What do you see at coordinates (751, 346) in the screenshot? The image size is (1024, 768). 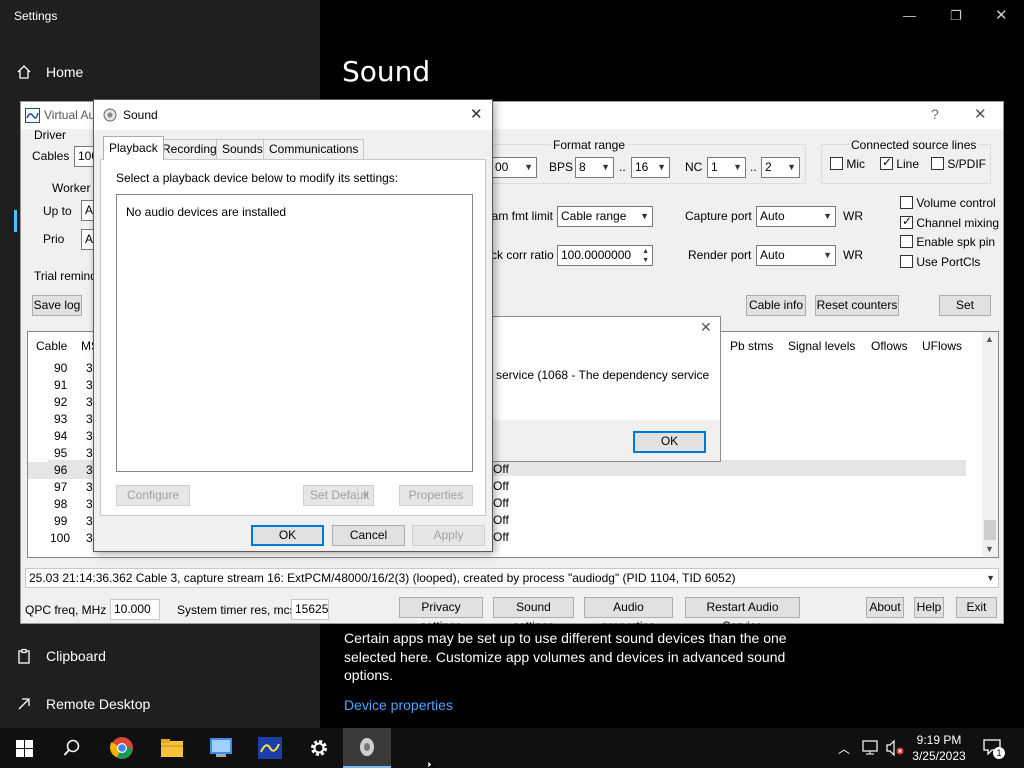 I see `column-header-pb-stms: Pb stms` at bounding box center [751, 346].